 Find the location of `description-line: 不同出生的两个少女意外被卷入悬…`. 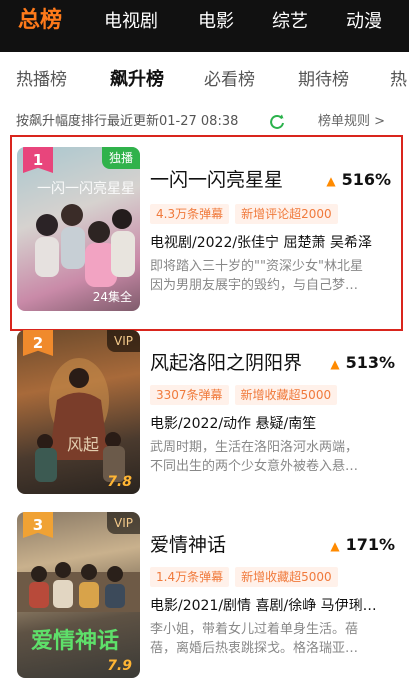

description-line: 不同出生的两个少女意外被卷入悬… is located at coordinates (254, 466).